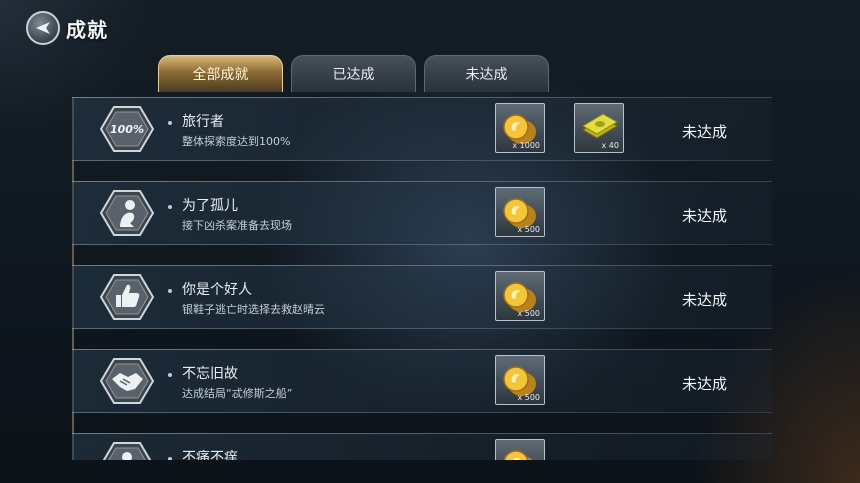 Image resolution: width=860 pixels, height=483 pixels. What do you see at coordinates (87, 29) in the screenshot?
I see `page-title: 成就` at bounding box center [87, 29].